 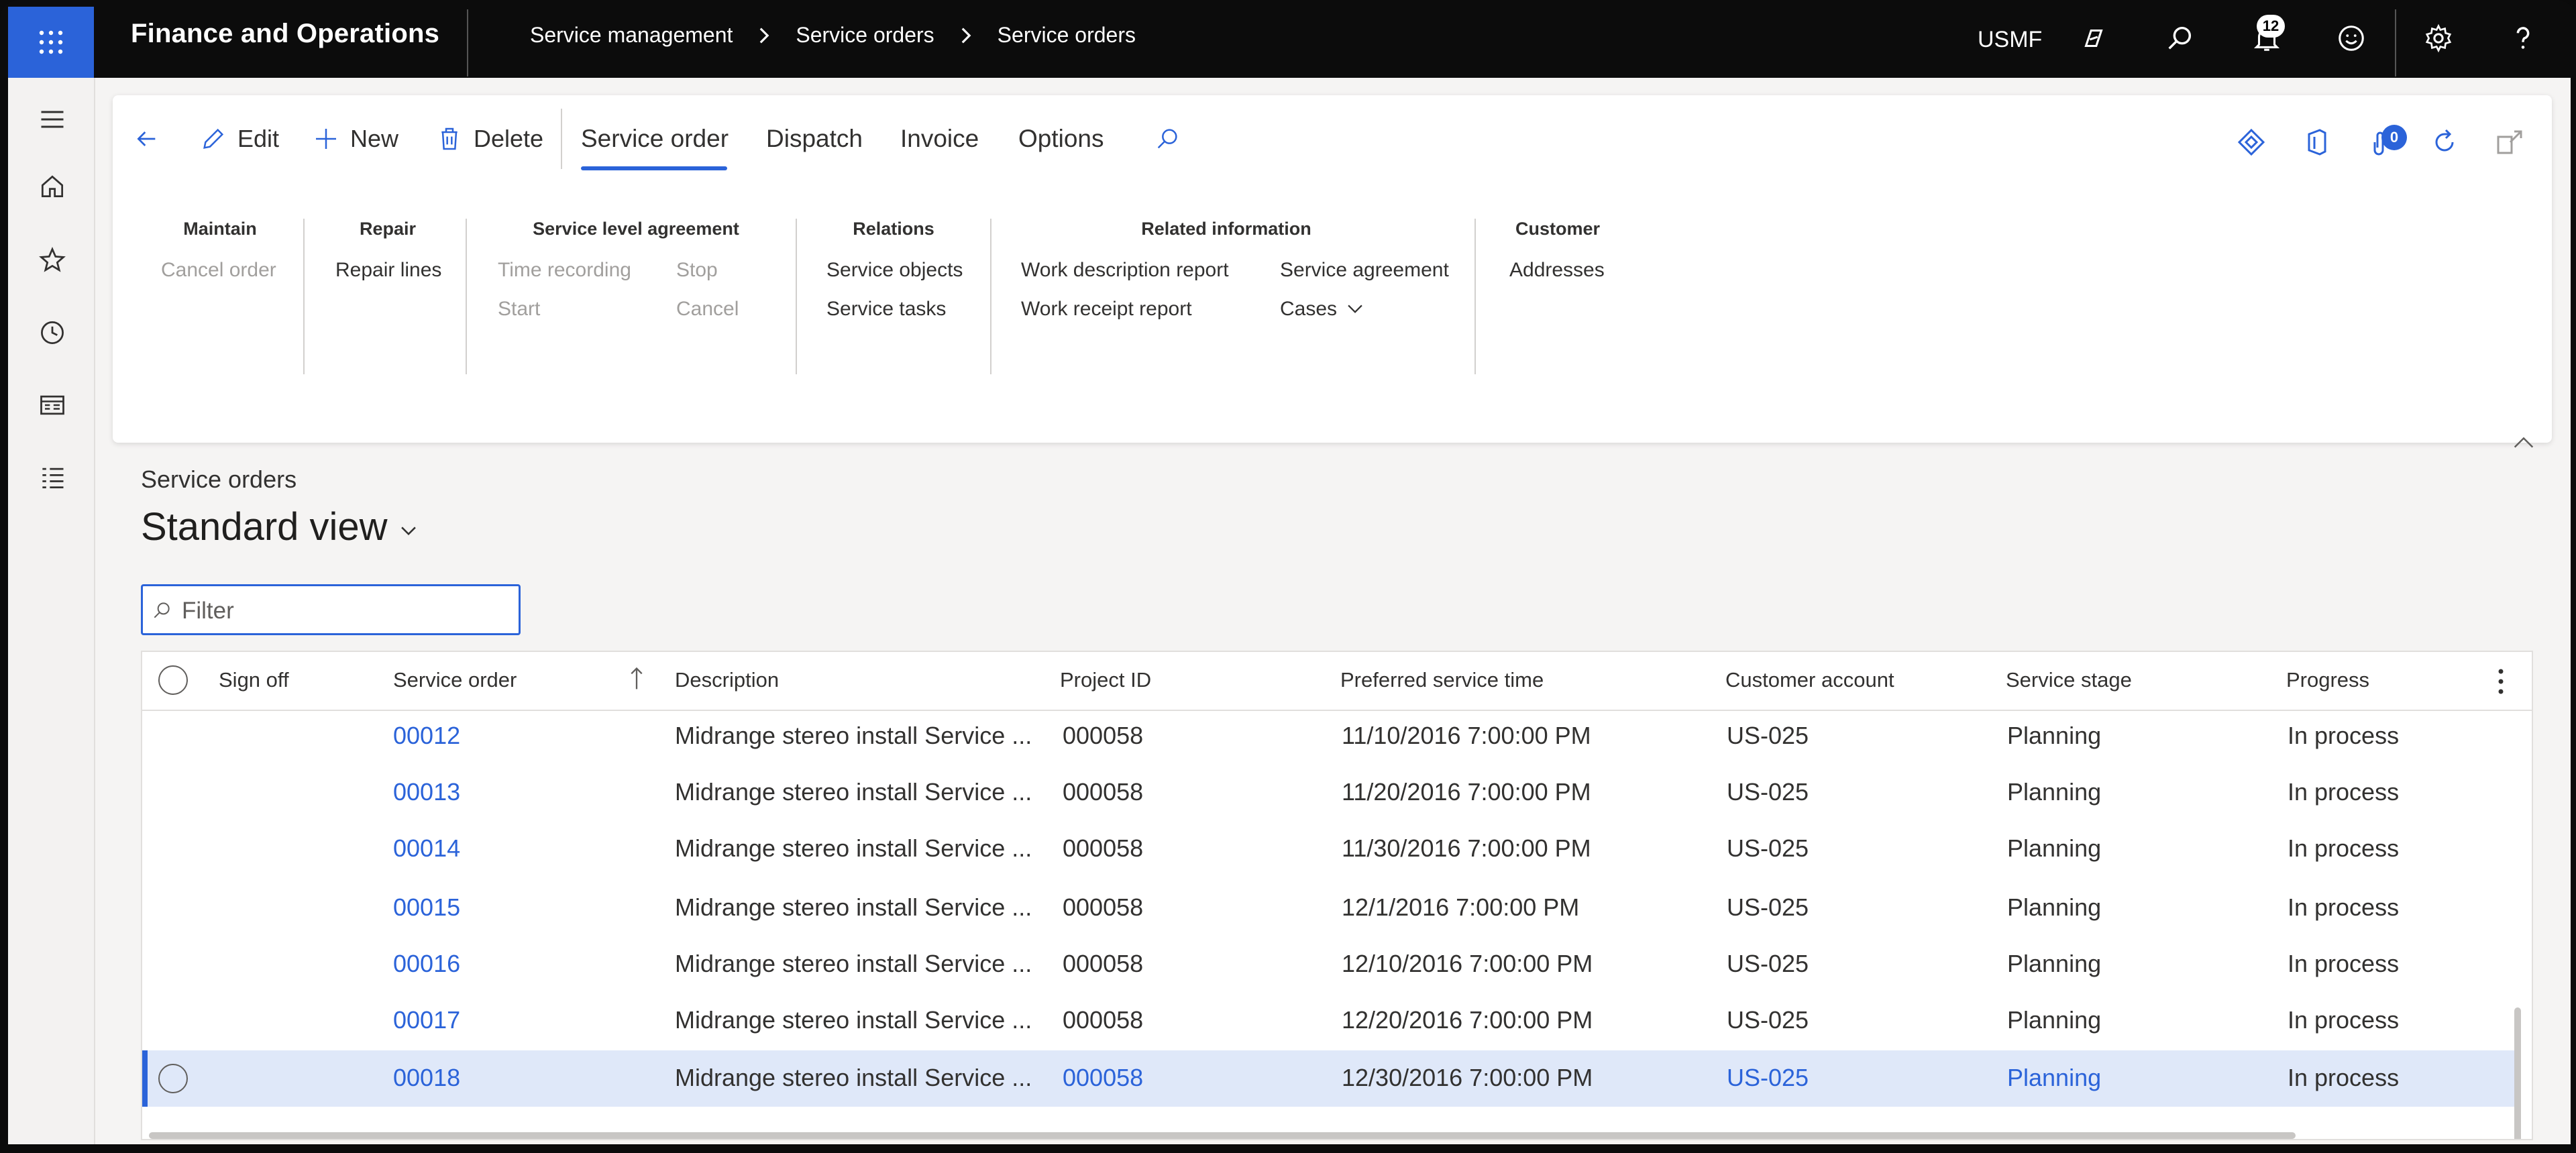 I want to click on office-button, so click(x=2317, y=142).